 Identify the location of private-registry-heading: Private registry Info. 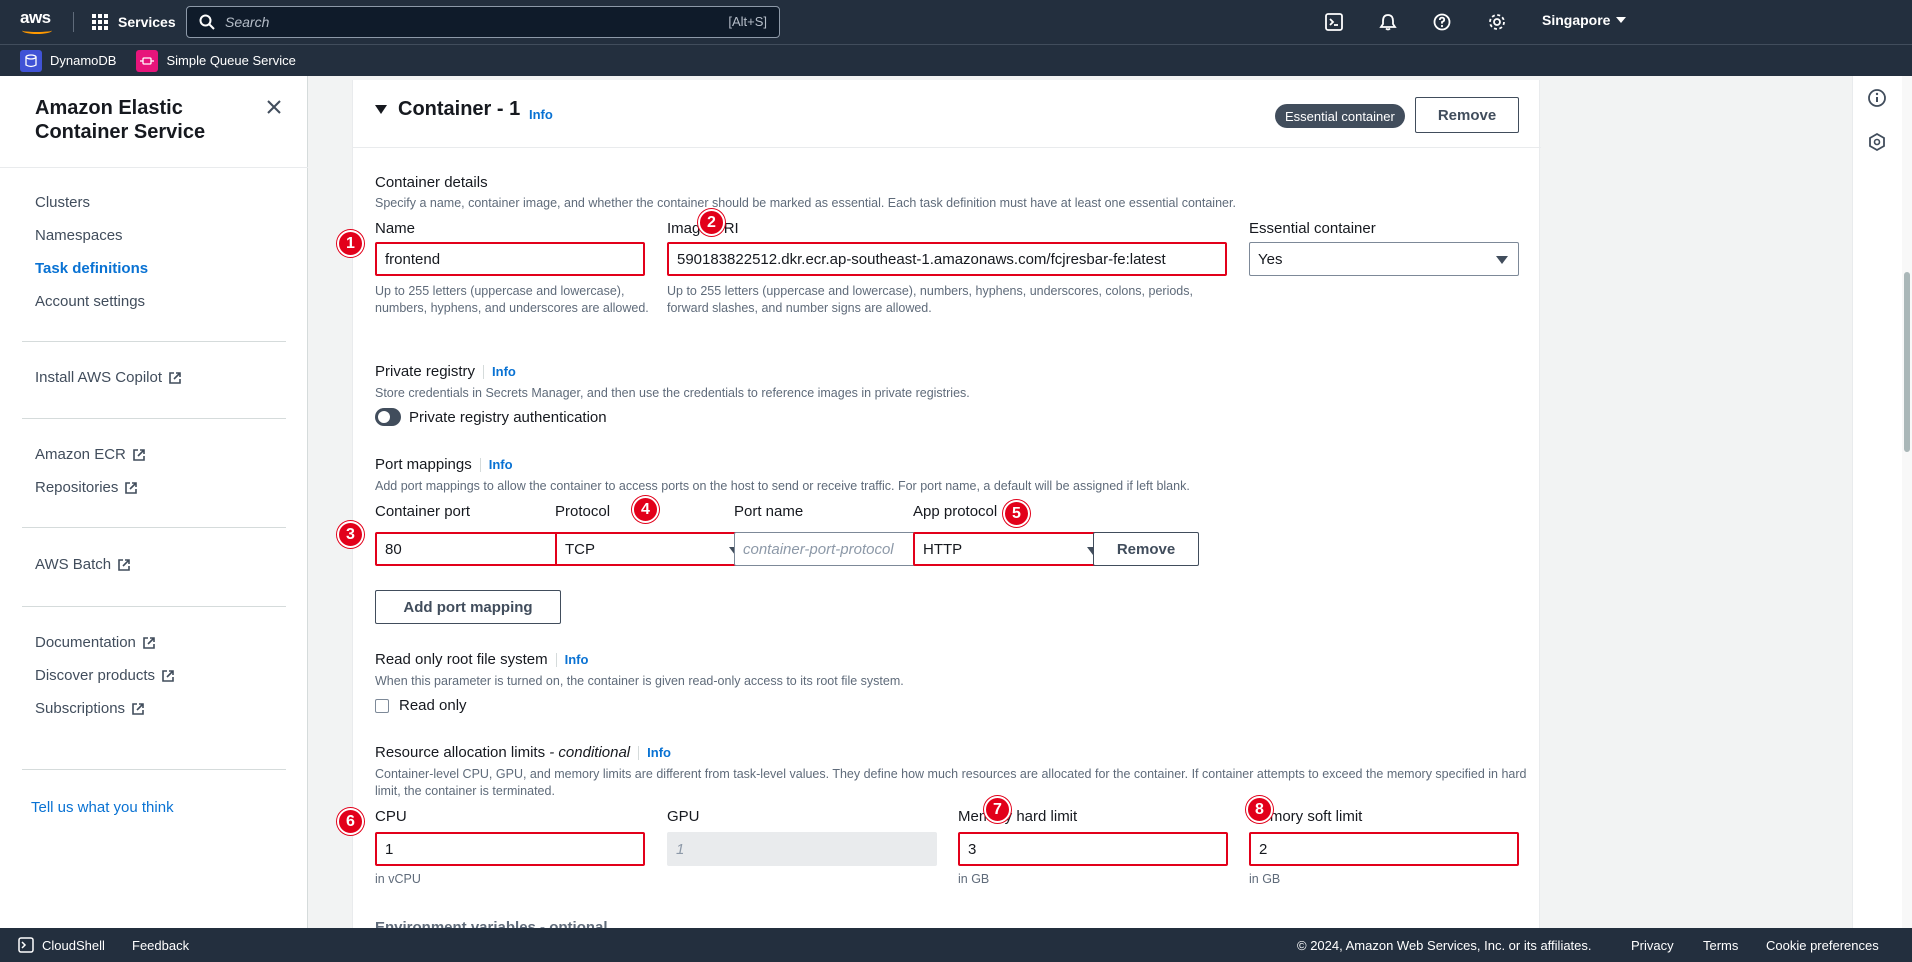
(445, 371).